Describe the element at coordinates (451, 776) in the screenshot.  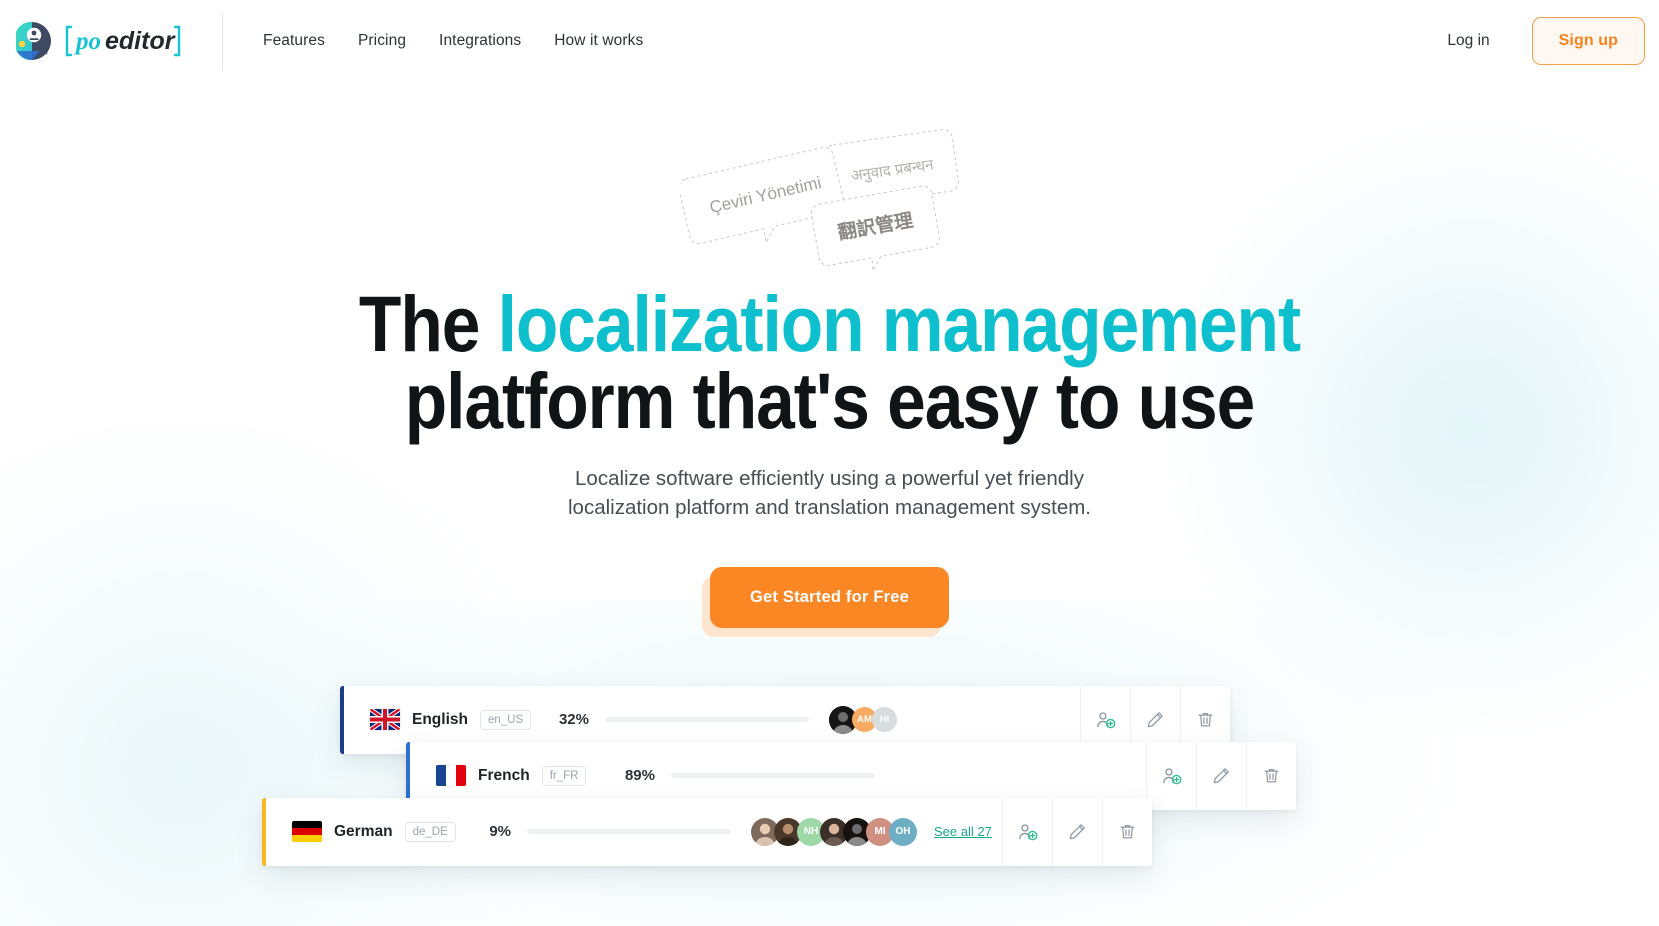
I see `flag-france-icon` at that location.